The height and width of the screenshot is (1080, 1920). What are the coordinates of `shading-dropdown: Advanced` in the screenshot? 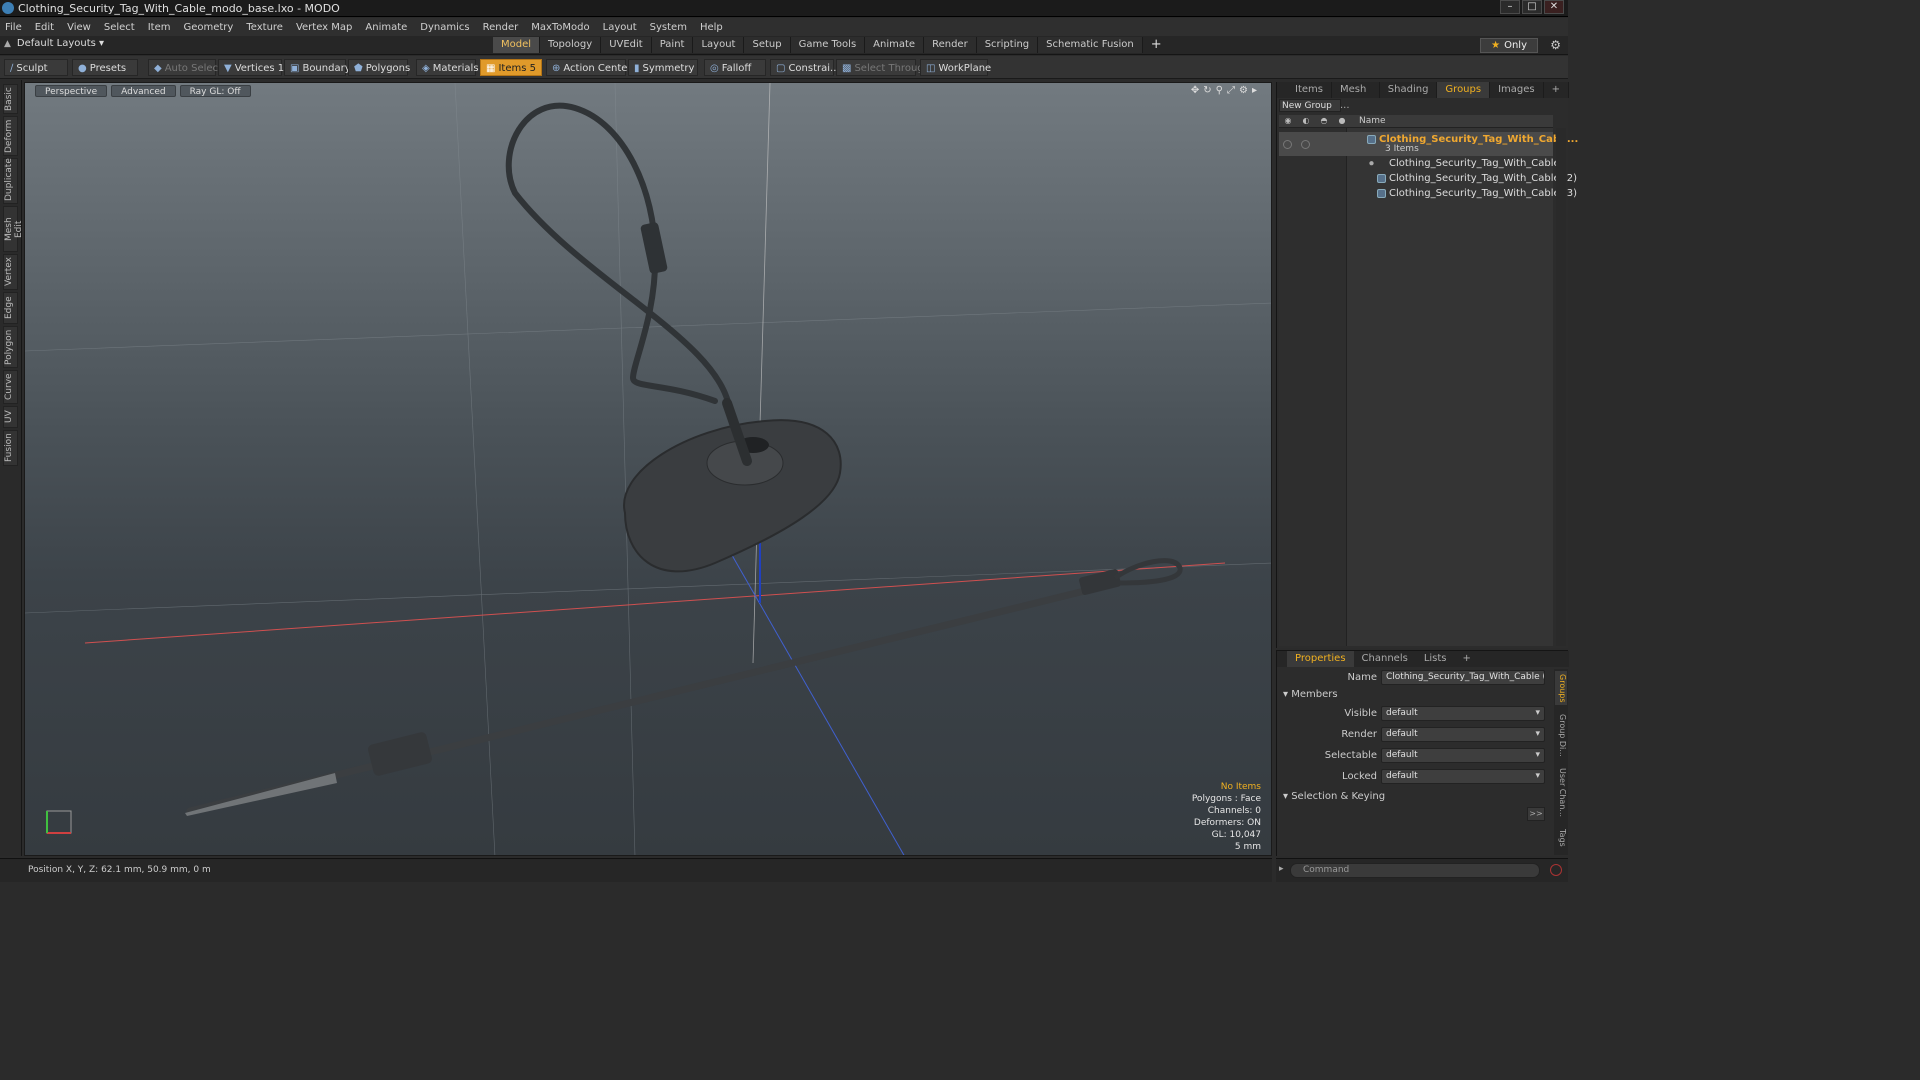 It's located at (143, 91).